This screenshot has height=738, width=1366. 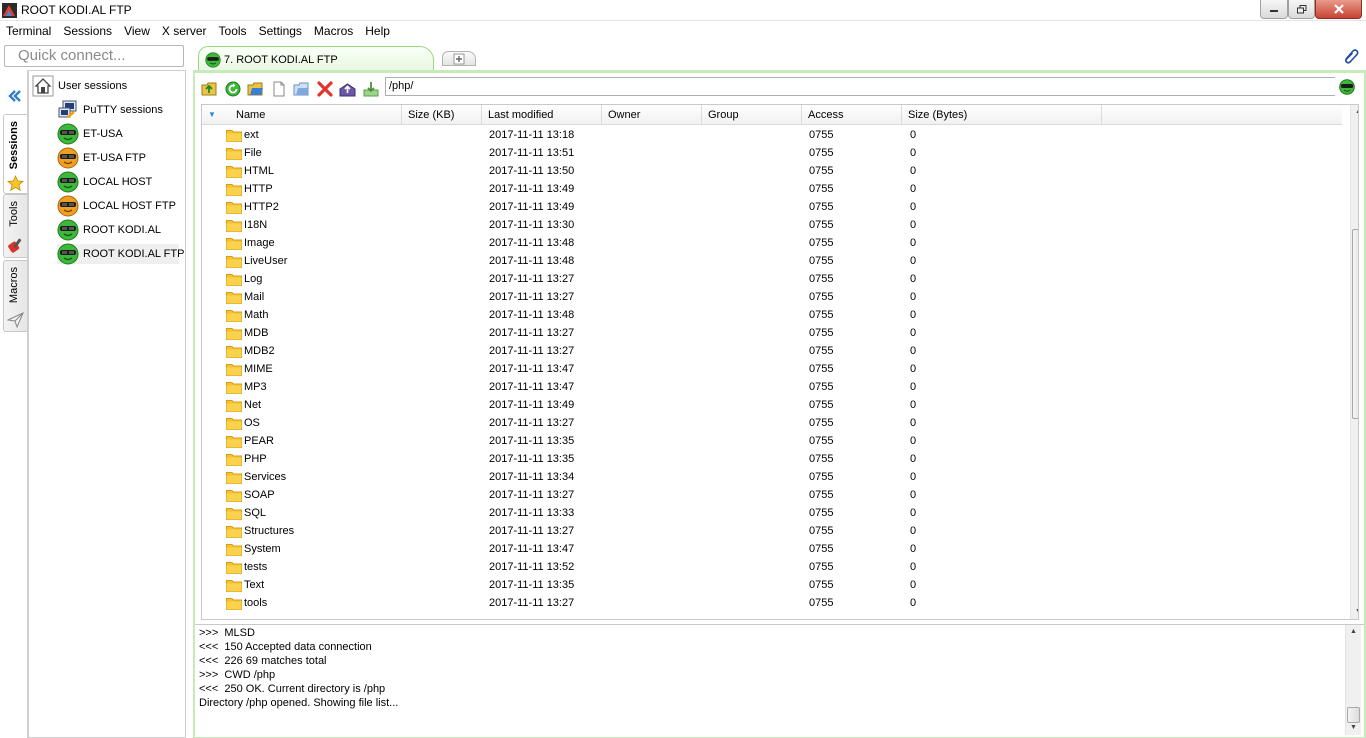 What do you see at coordinates (104, 182) in the screenshot?
I see `tree-item-local-host: LOCAL HOST` at bounding box center [104, 182].